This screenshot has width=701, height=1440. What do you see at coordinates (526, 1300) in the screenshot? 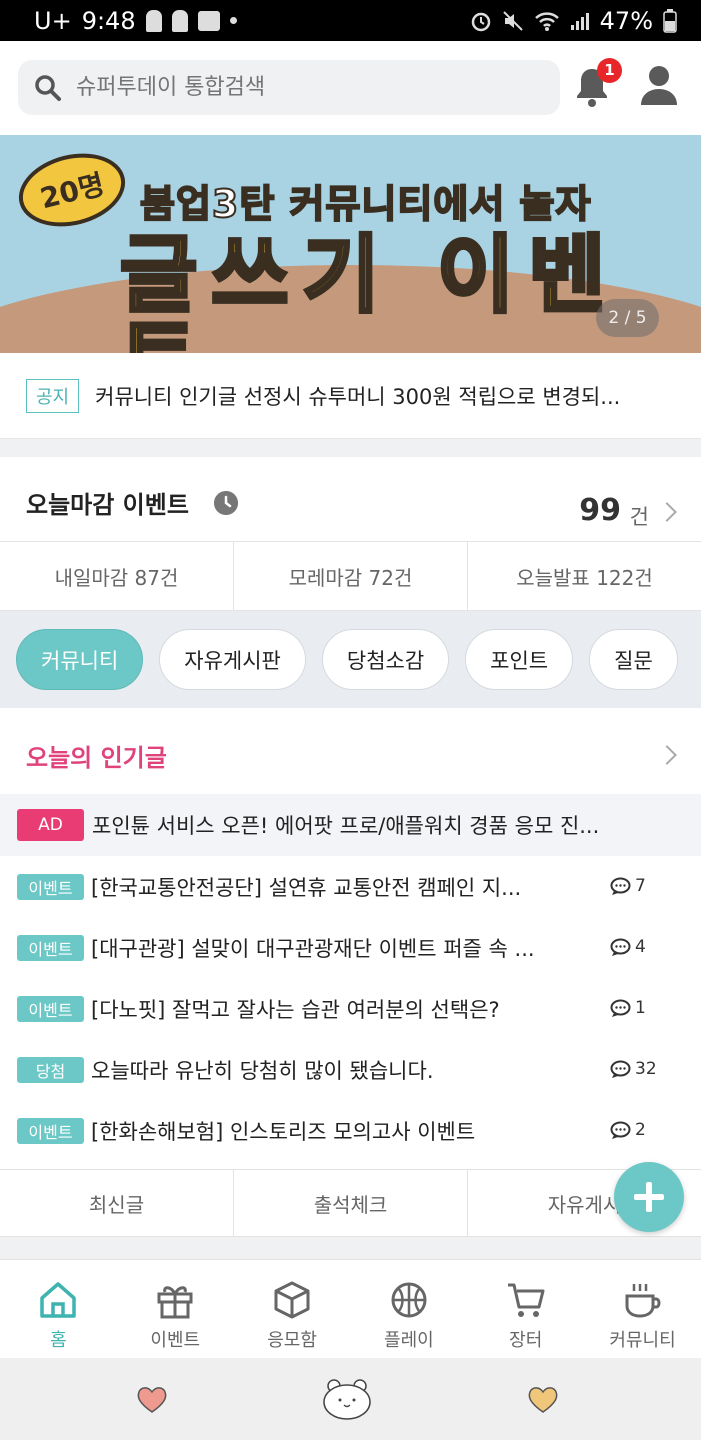
I see `cart-icon` at bounding box center [526, 1300].